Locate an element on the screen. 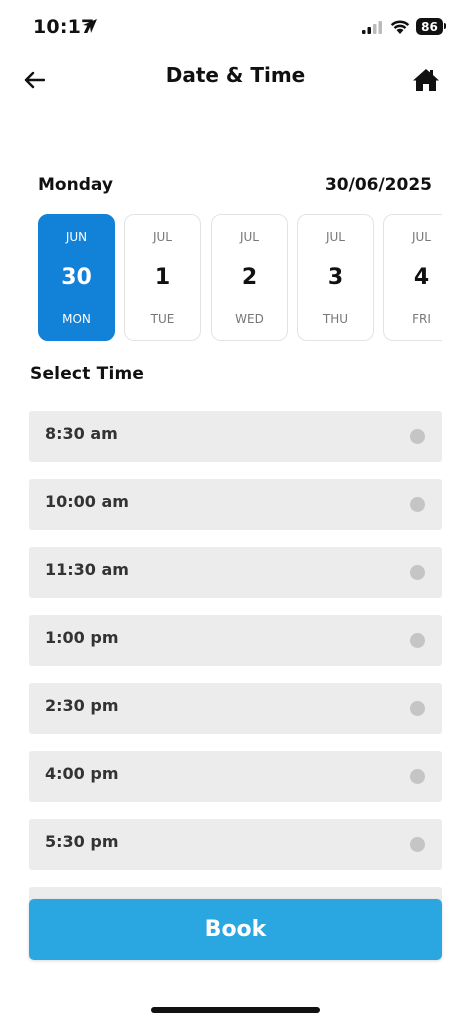 The image size is (471, 1024). time-slot-label: 4:00 pm is located at coordinates (82, 773).